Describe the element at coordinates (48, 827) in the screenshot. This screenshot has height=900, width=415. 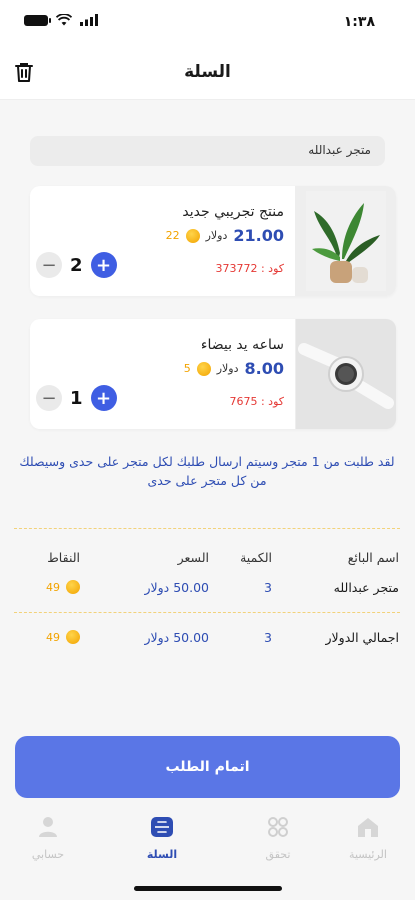
I see `user-icon` at that location.